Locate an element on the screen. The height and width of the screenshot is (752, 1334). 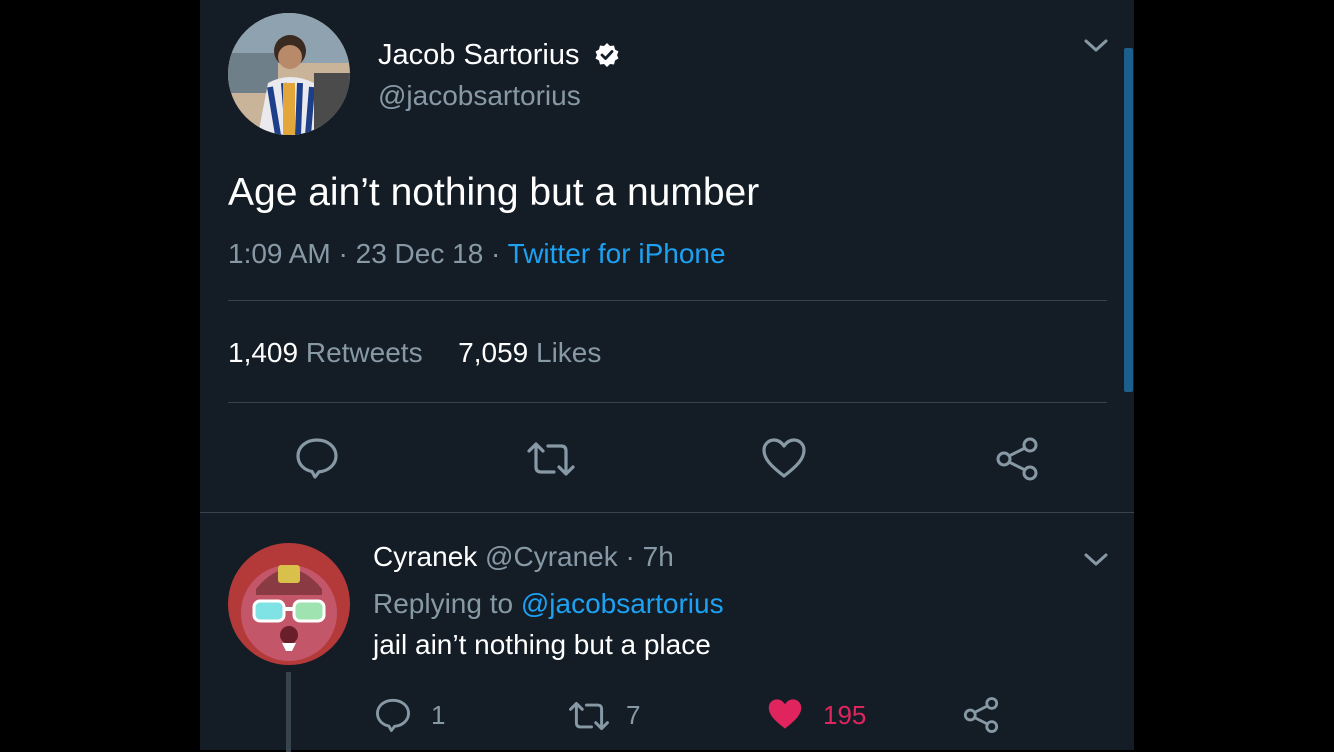
tweet-time: 1:09 AM is located at coordinates (279, 253).